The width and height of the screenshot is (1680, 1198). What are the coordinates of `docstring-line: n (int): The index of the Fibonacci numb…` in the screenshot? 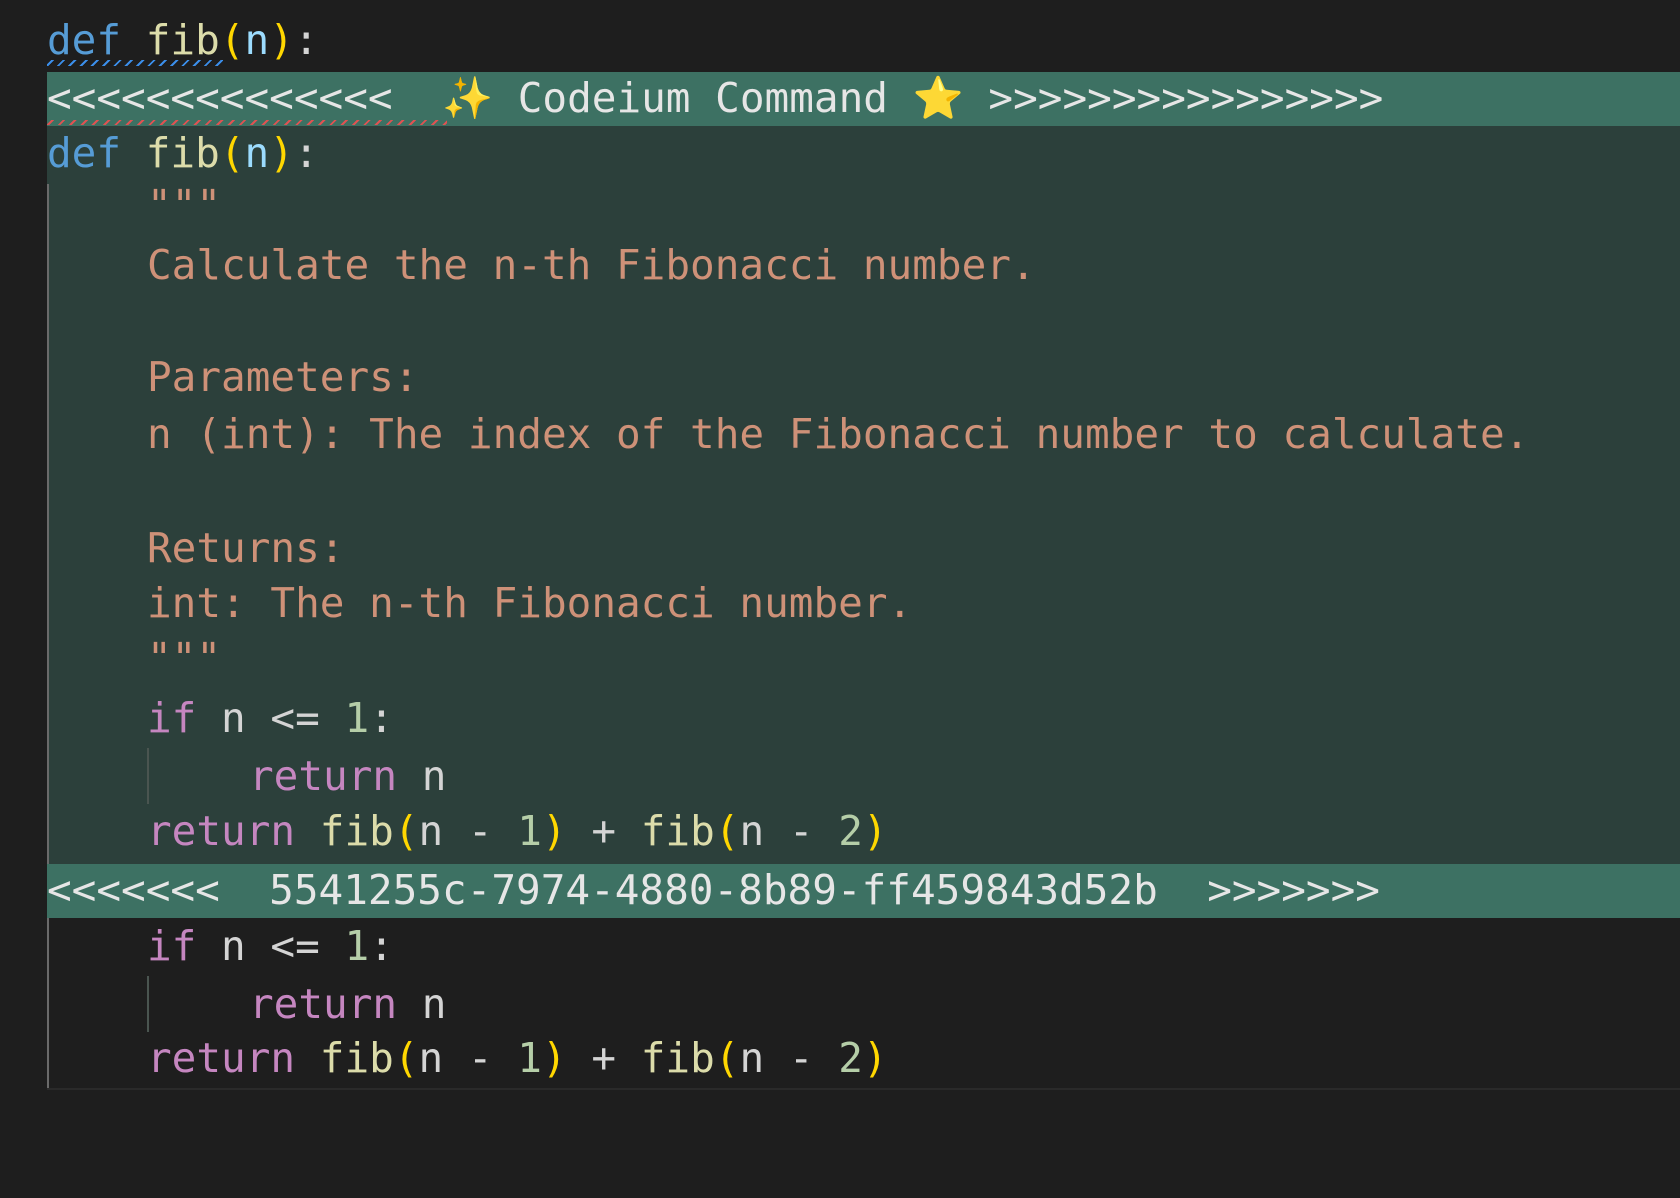 It's located at (840, 434).